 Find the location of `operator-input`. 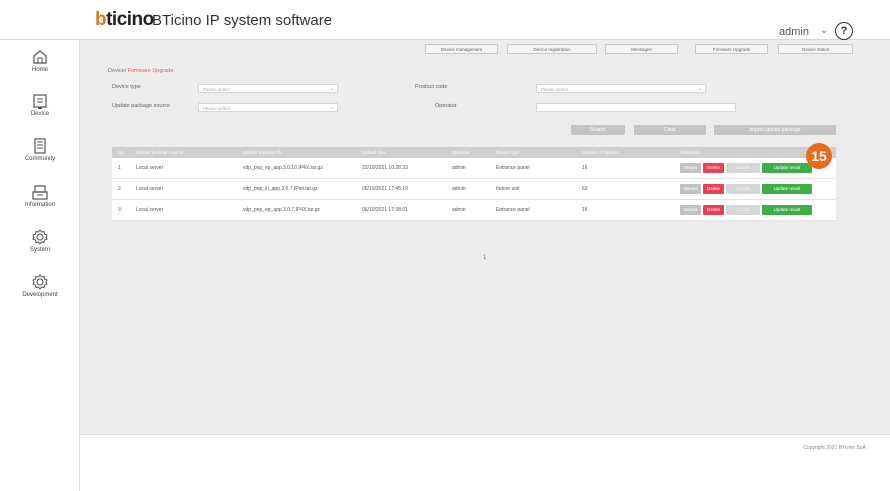

operator-input is located at coordinates (636, 107).